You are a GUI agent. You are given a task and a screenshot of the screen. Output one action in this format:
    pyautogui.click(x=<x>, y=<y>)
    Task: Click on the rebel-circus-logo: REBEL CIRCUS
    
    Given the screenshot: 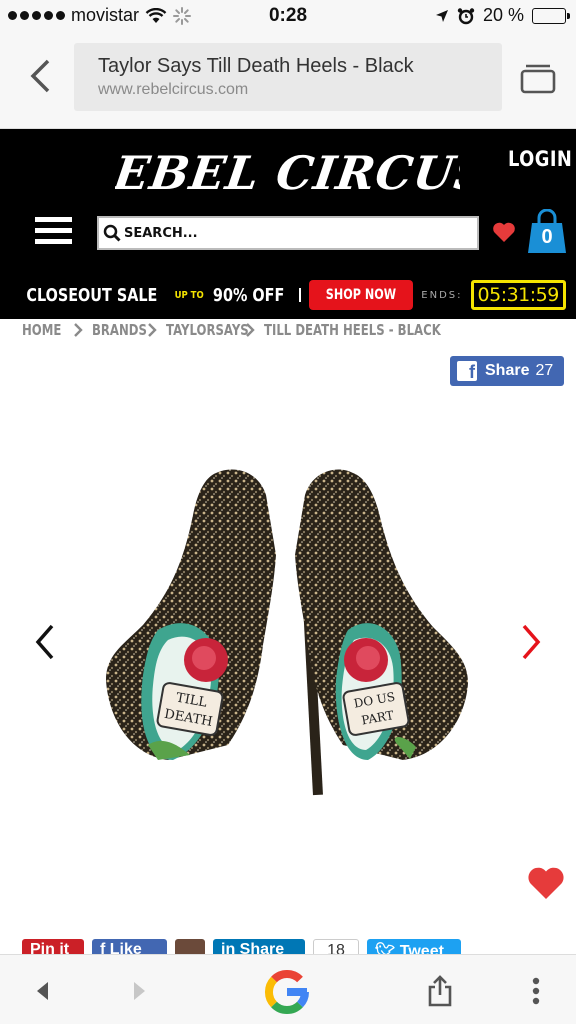 What is the action you would take?
    pyautogui.click(x=287, y=171)
    